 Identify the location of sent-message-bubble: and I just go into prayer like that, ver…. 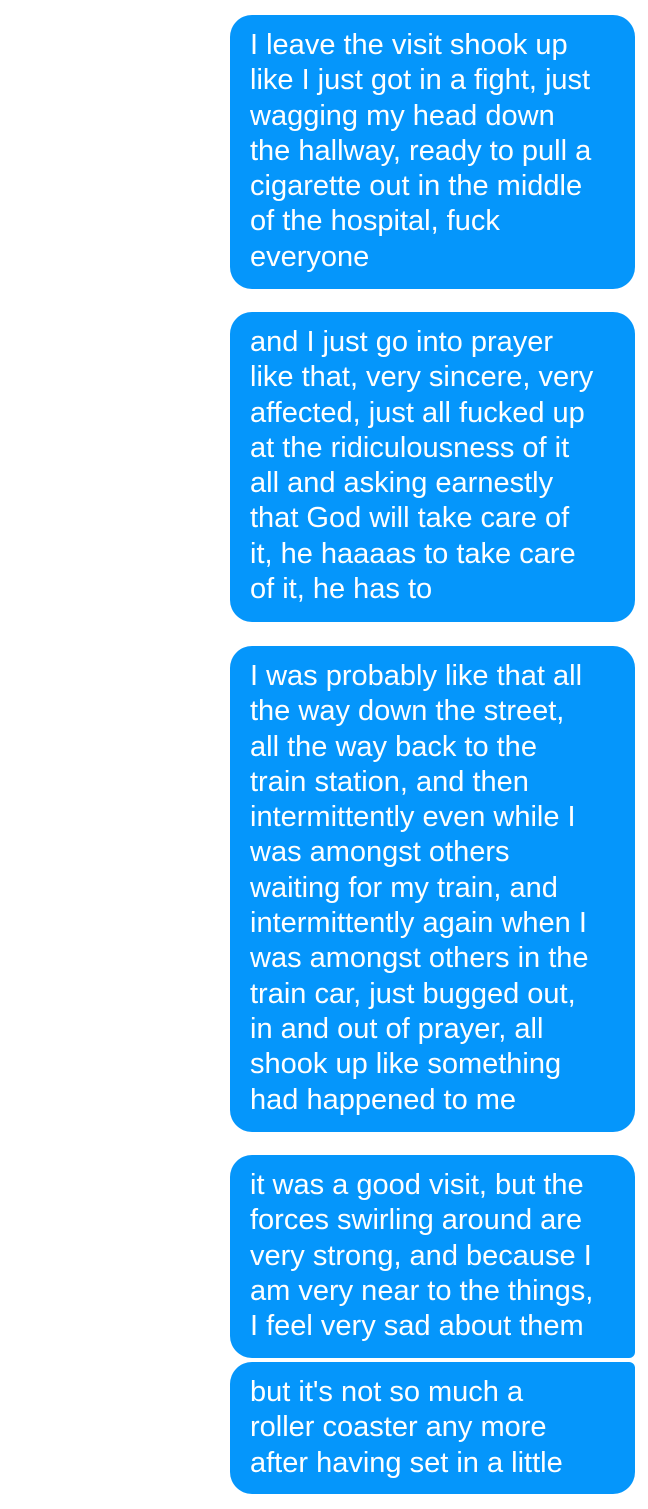
(432, 467).